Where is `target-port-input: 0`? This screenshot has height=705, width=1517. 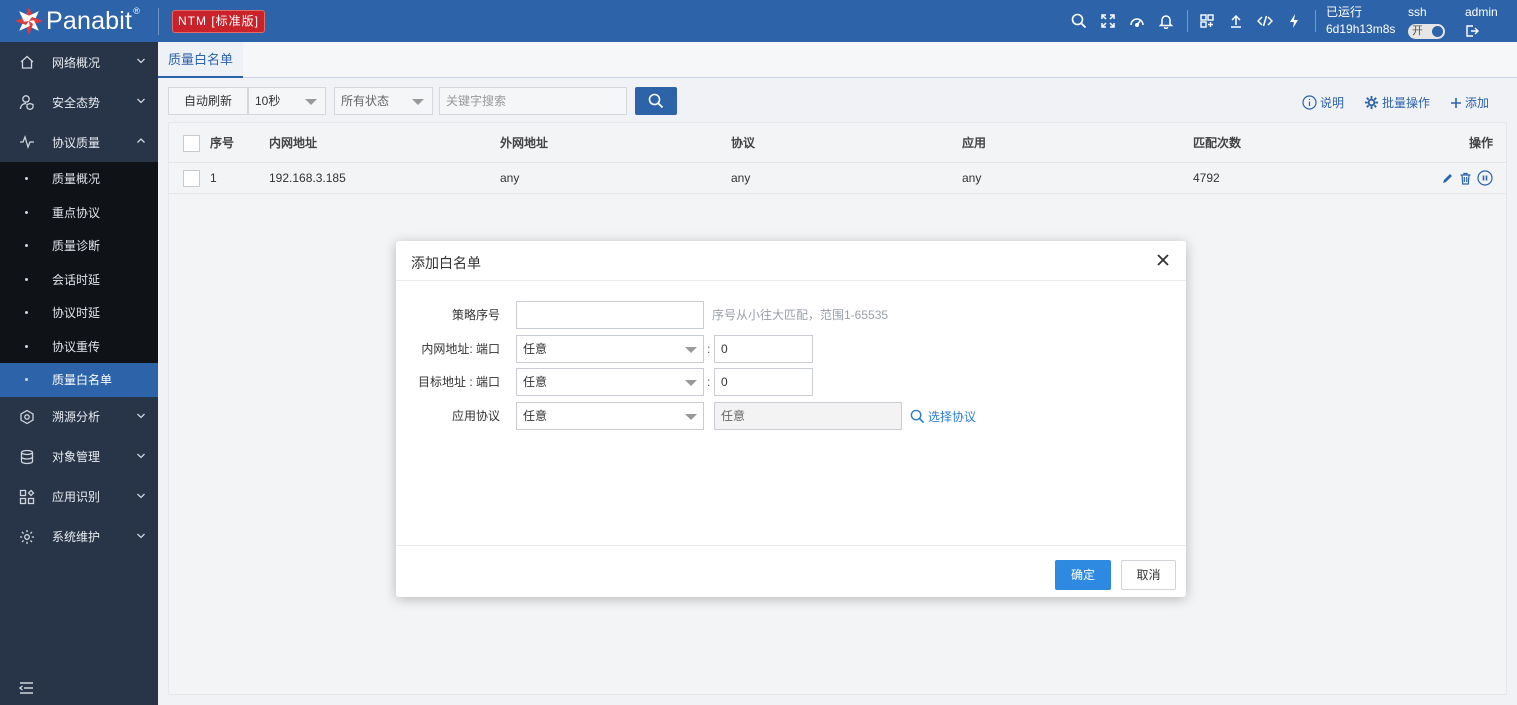
target-port-input: 0 is located at coordinates (763, 382).